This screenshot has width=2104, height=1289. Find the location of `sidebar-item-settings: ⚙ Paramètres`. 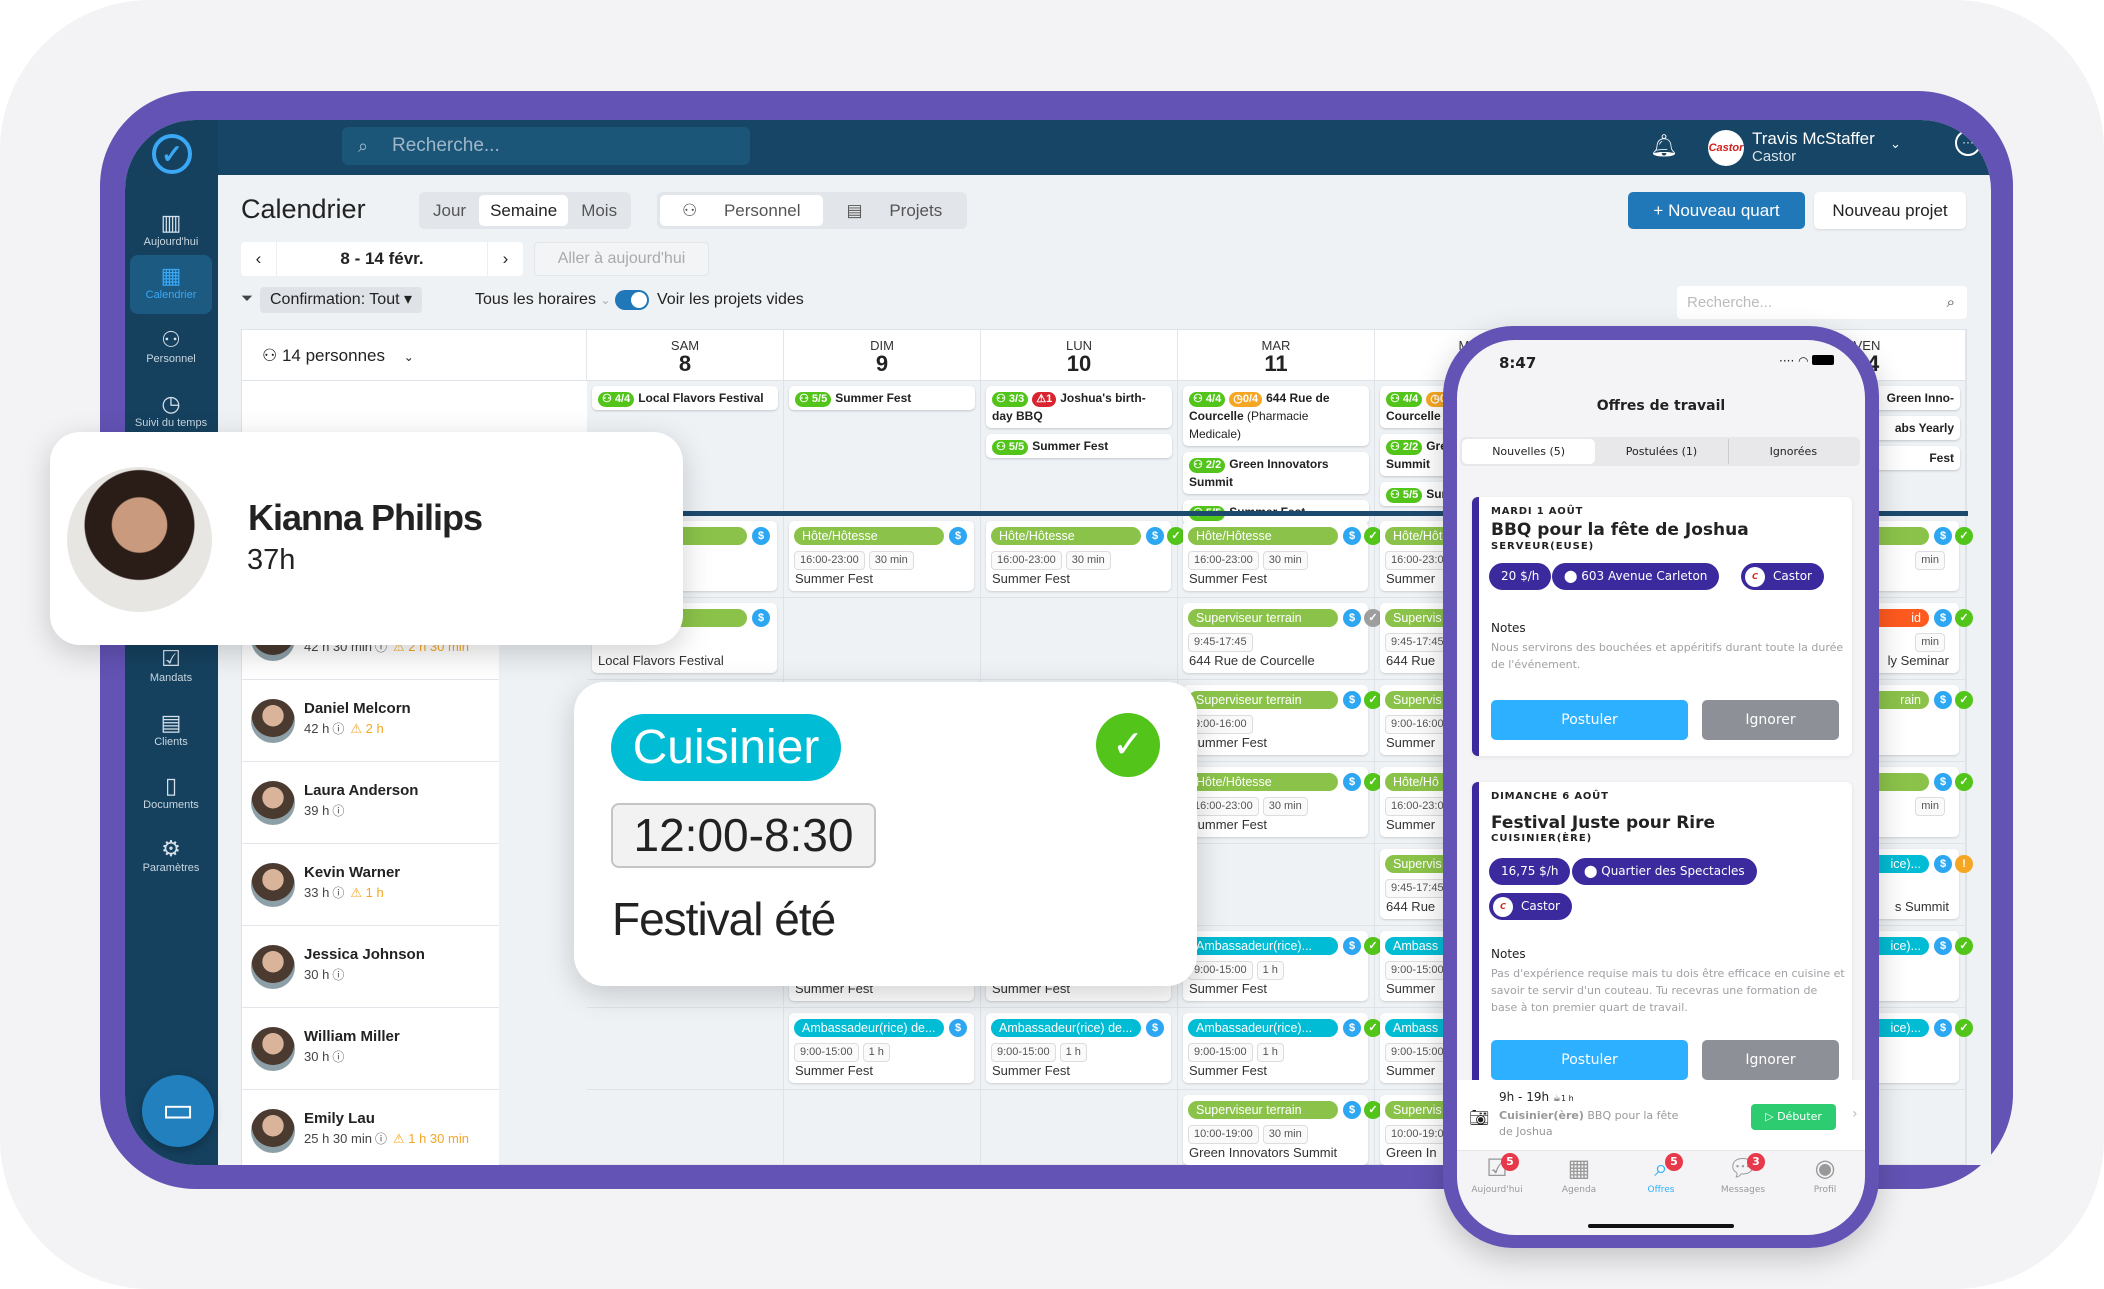

sidebar-item-settings: ⚙ Paramètres is located at coordinates (171, 855).